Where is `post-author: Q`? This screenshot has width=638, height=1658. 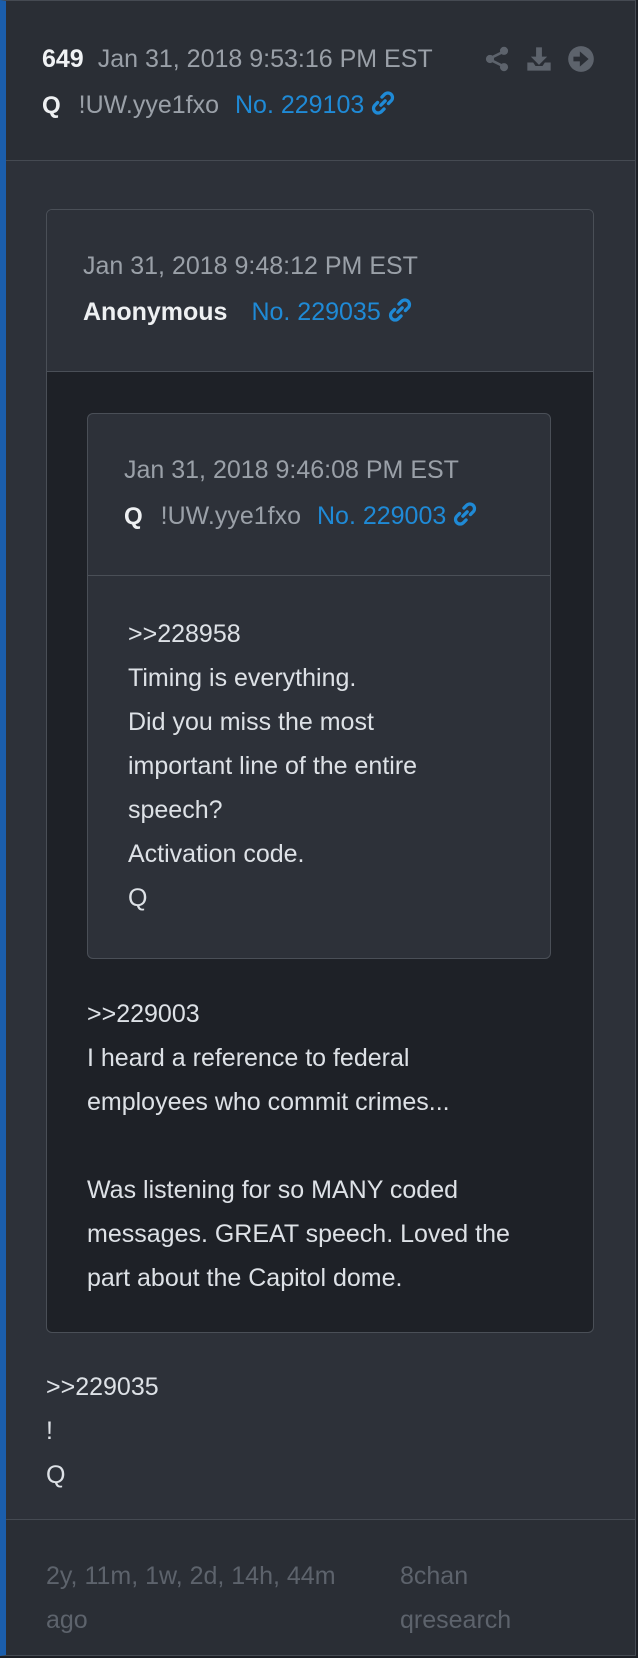 post-author: Q is located at coordinates (51, 105).